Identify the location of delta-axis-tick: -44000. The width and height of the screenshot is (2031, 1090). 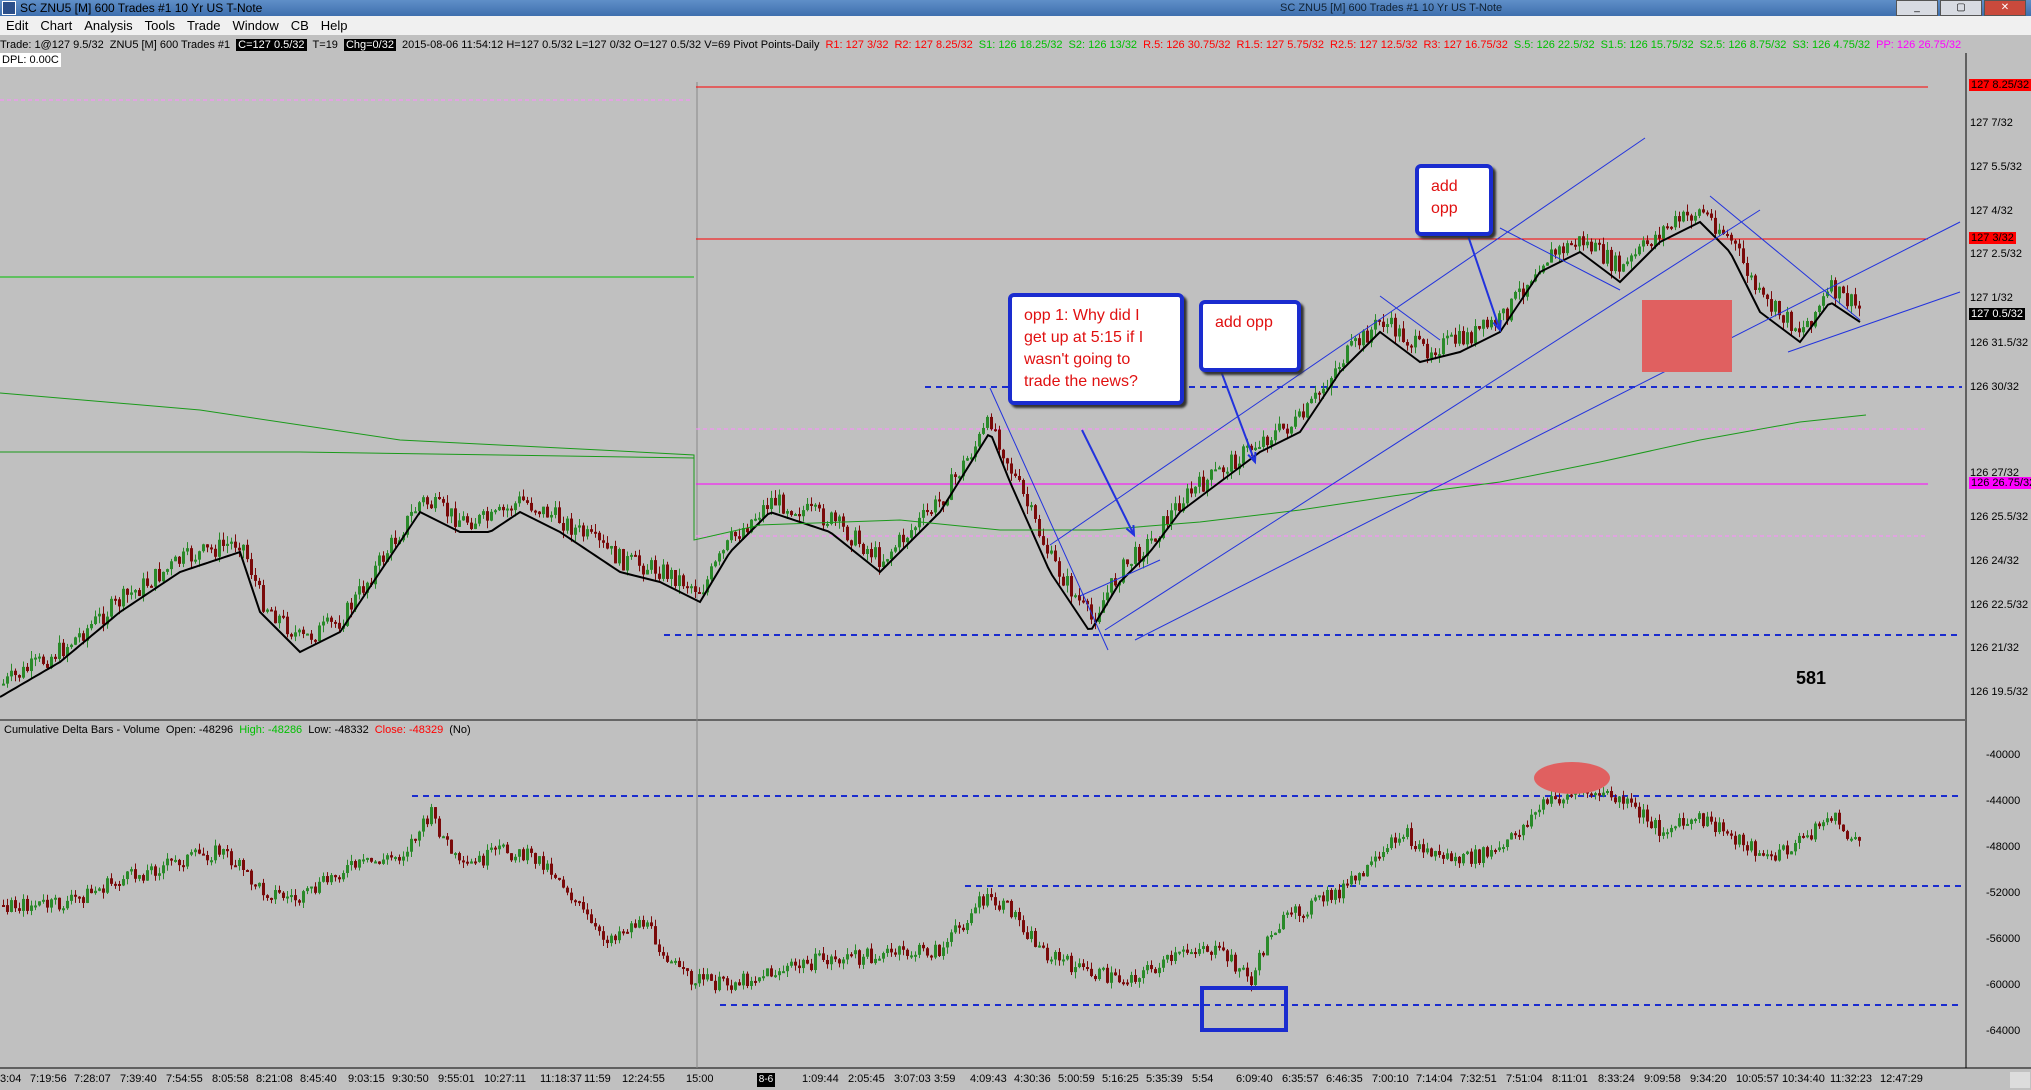
(2003, 801).